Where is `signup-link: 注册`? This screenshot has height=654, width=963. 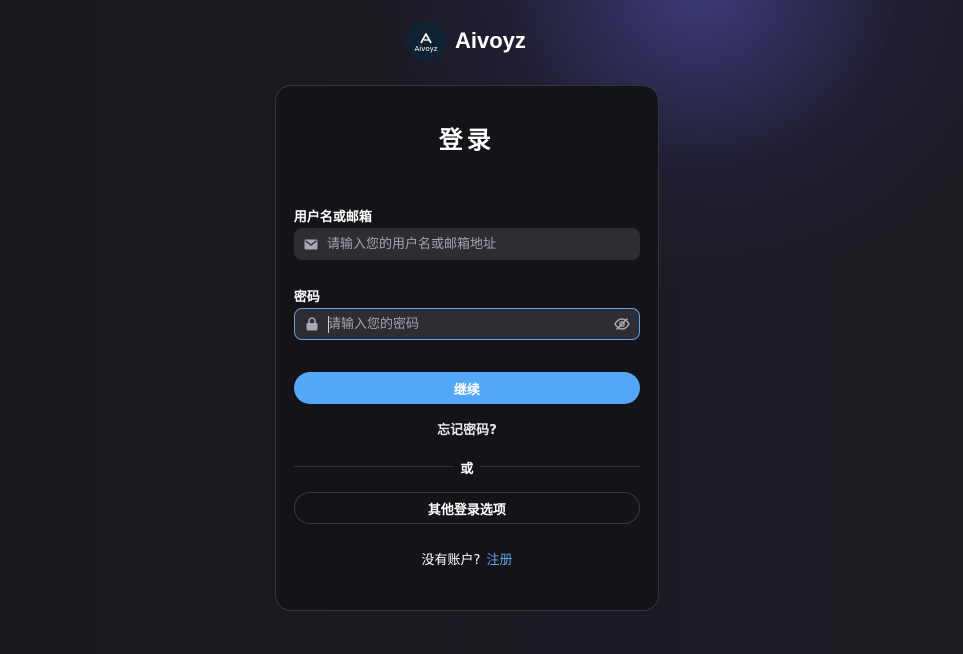
signup-link: 注册 is located at coordinates (499, 560).